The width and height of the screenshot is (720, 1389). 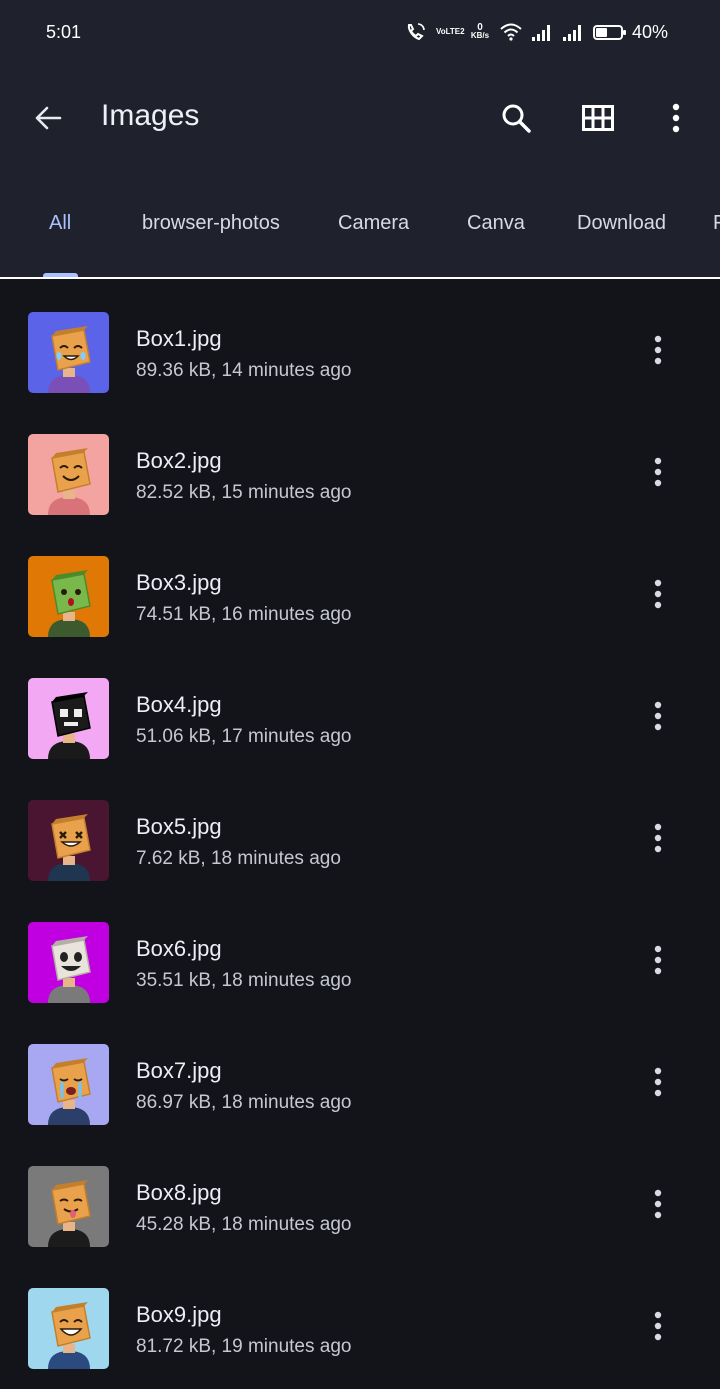 I want to click on file-meta: 74.51 kB, 16 minutes ago, so click(x=244, y=614).